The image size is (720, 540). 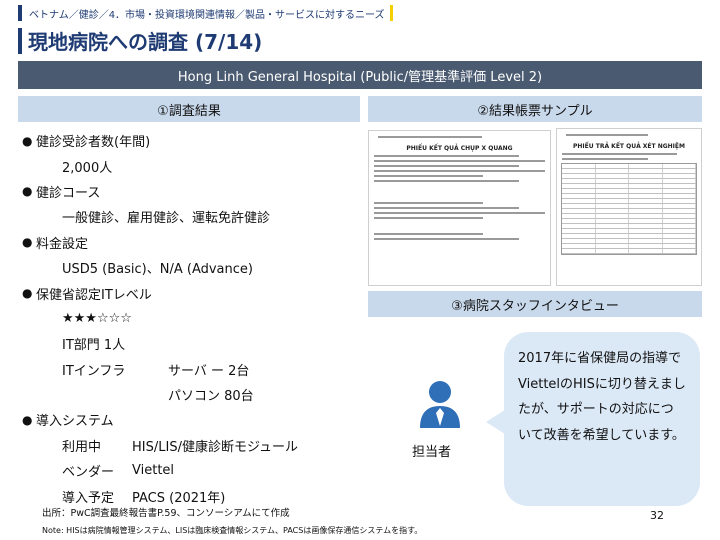 What do you see at coordinates (97, 318) in the screenshot?
I see `it-level-stars: ★★★☆☆☆` at bounding box center [97, 318].